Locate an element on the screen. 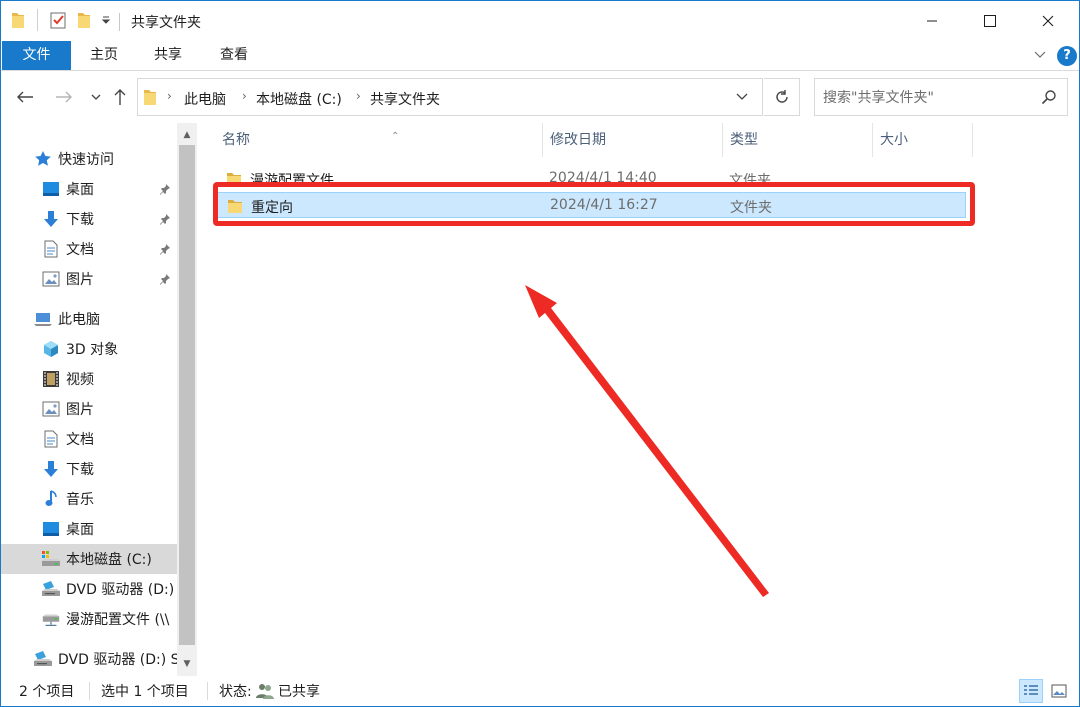 Image resolution: width=1080 pixels, height=707 pixels. sidebar-item: 漫游配置文件 (\\ is located at coordinates (89, 619).